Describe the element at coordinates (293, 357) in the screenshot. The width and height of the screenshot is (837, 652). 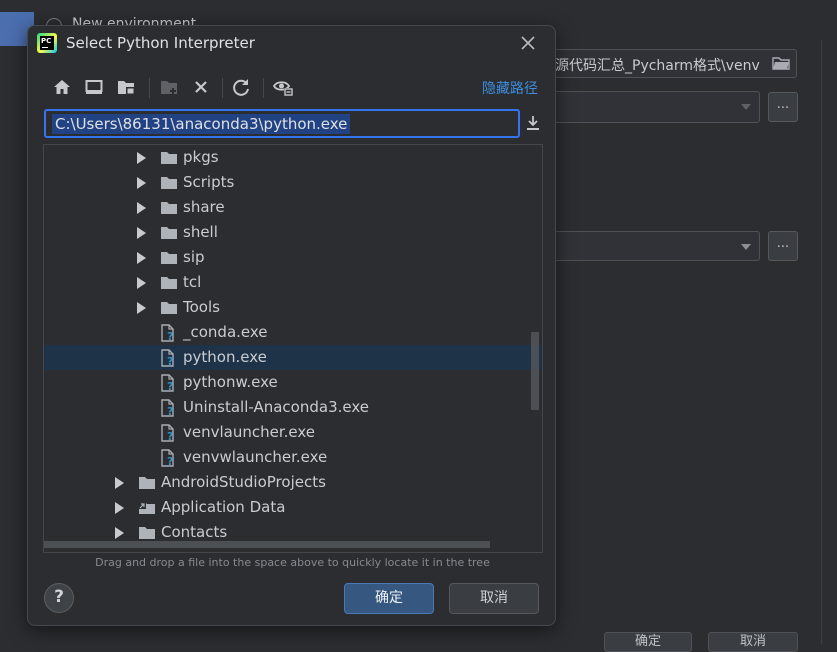
I see `tree-row: ? python.exe` at that location.